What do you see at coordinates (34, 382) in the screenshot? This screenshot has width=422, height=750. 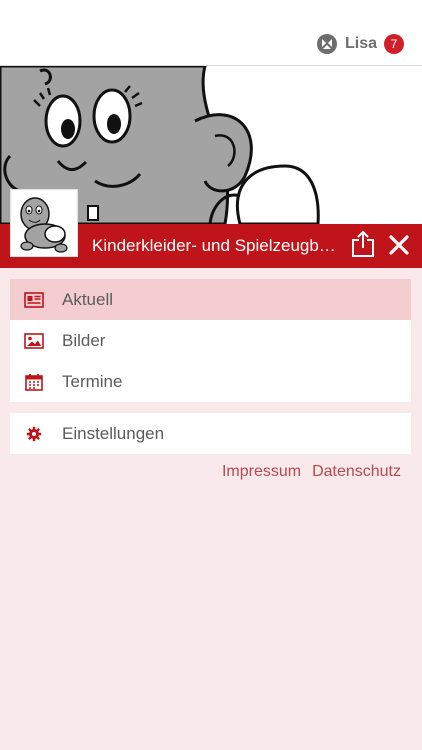 I see `calendar-icon` at bounding box center [34, 382].